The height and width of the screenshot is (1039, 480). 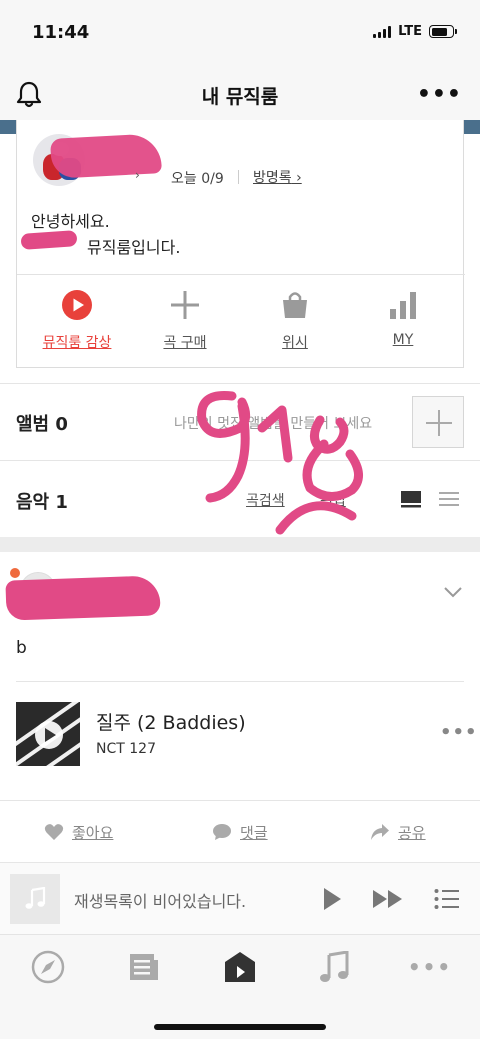 I want to click on song-search-link: 곡검색, so click(x=265, y=500).